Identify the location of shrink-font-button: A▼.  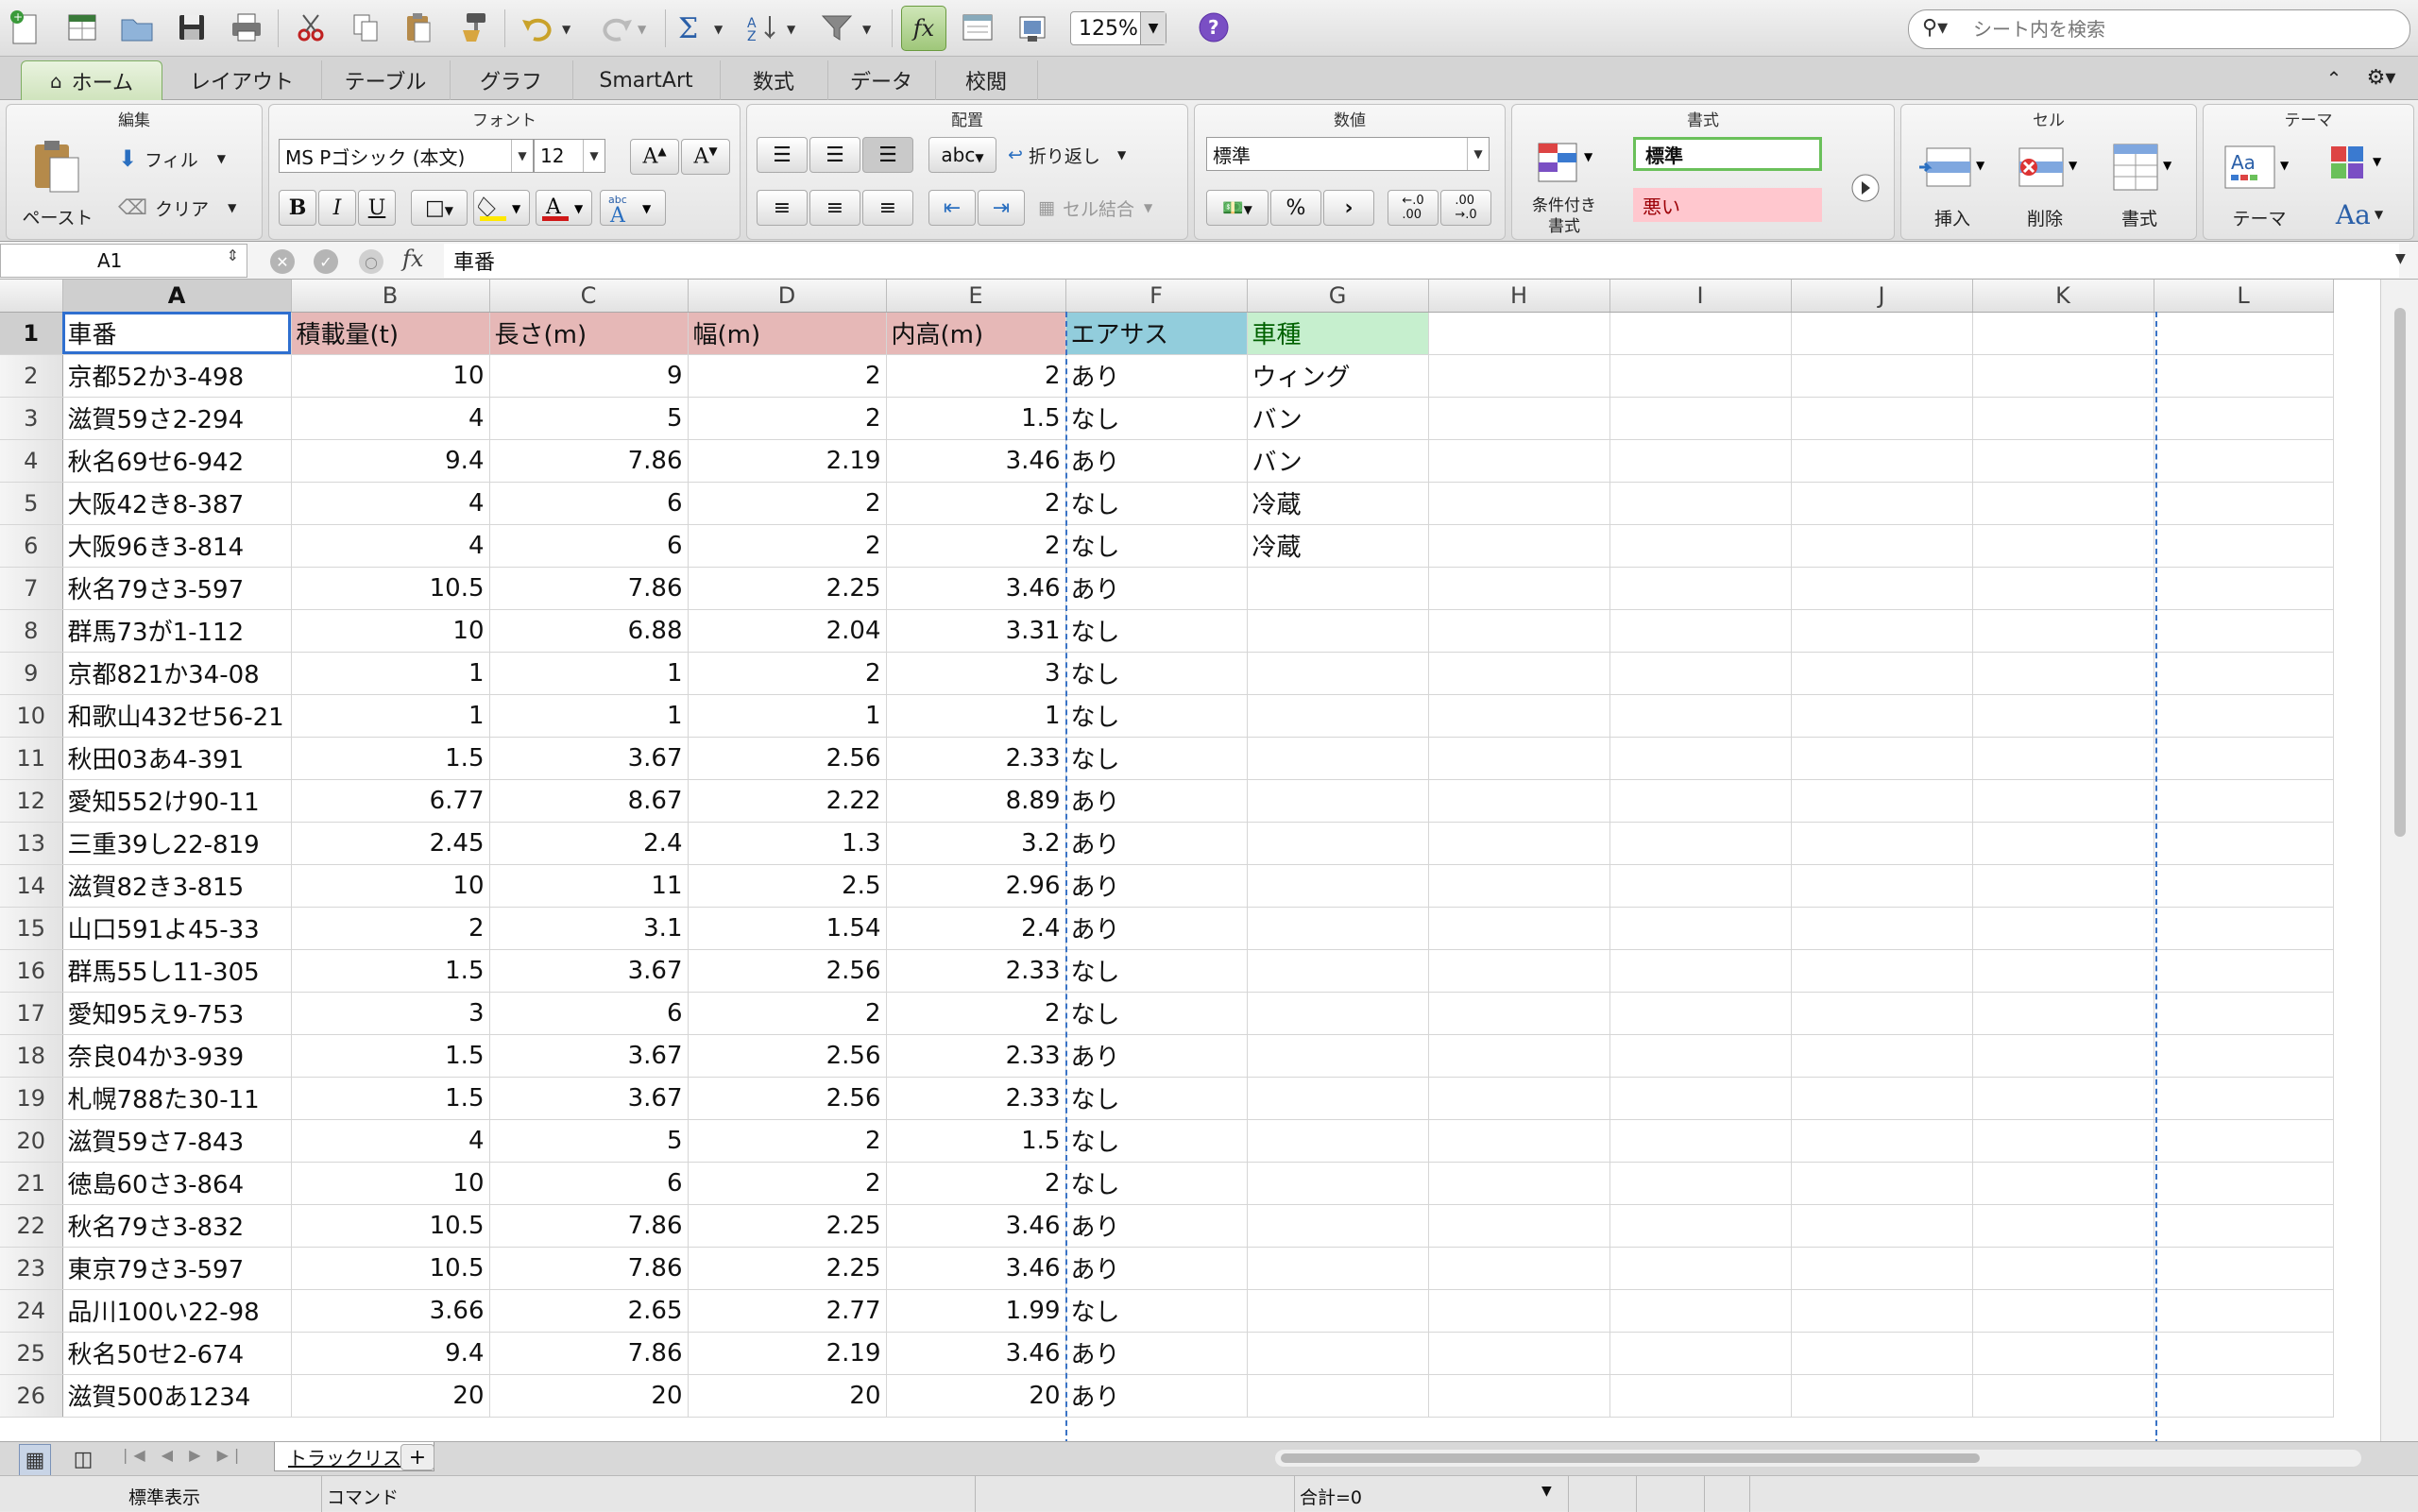
(705, 157).